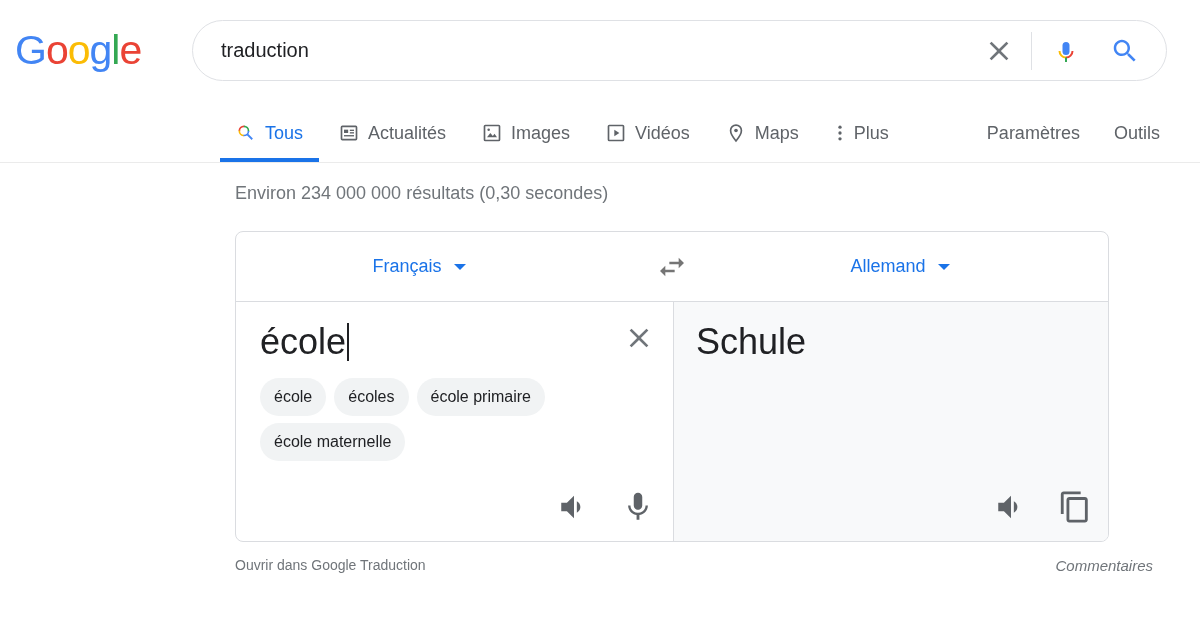 This screenshot has height=620, width=1200. Describe the element at coordinates (393, 133) in the screenshot. I see `tab: Actualités` at that location.